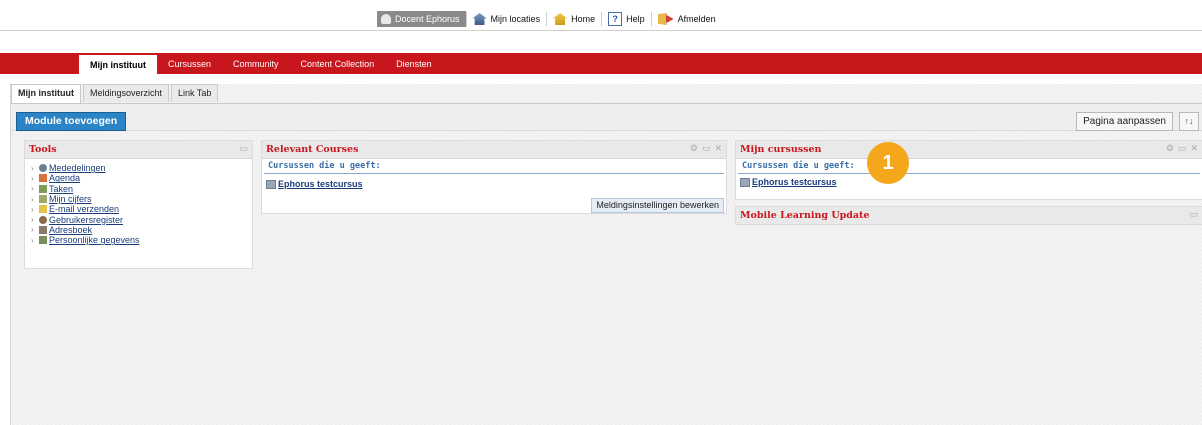 This screenshot has height=425, width=1202. Describe the element at coordinates (686, 19) in the screenshot. I see `logout-link: Afmelden` at that location.